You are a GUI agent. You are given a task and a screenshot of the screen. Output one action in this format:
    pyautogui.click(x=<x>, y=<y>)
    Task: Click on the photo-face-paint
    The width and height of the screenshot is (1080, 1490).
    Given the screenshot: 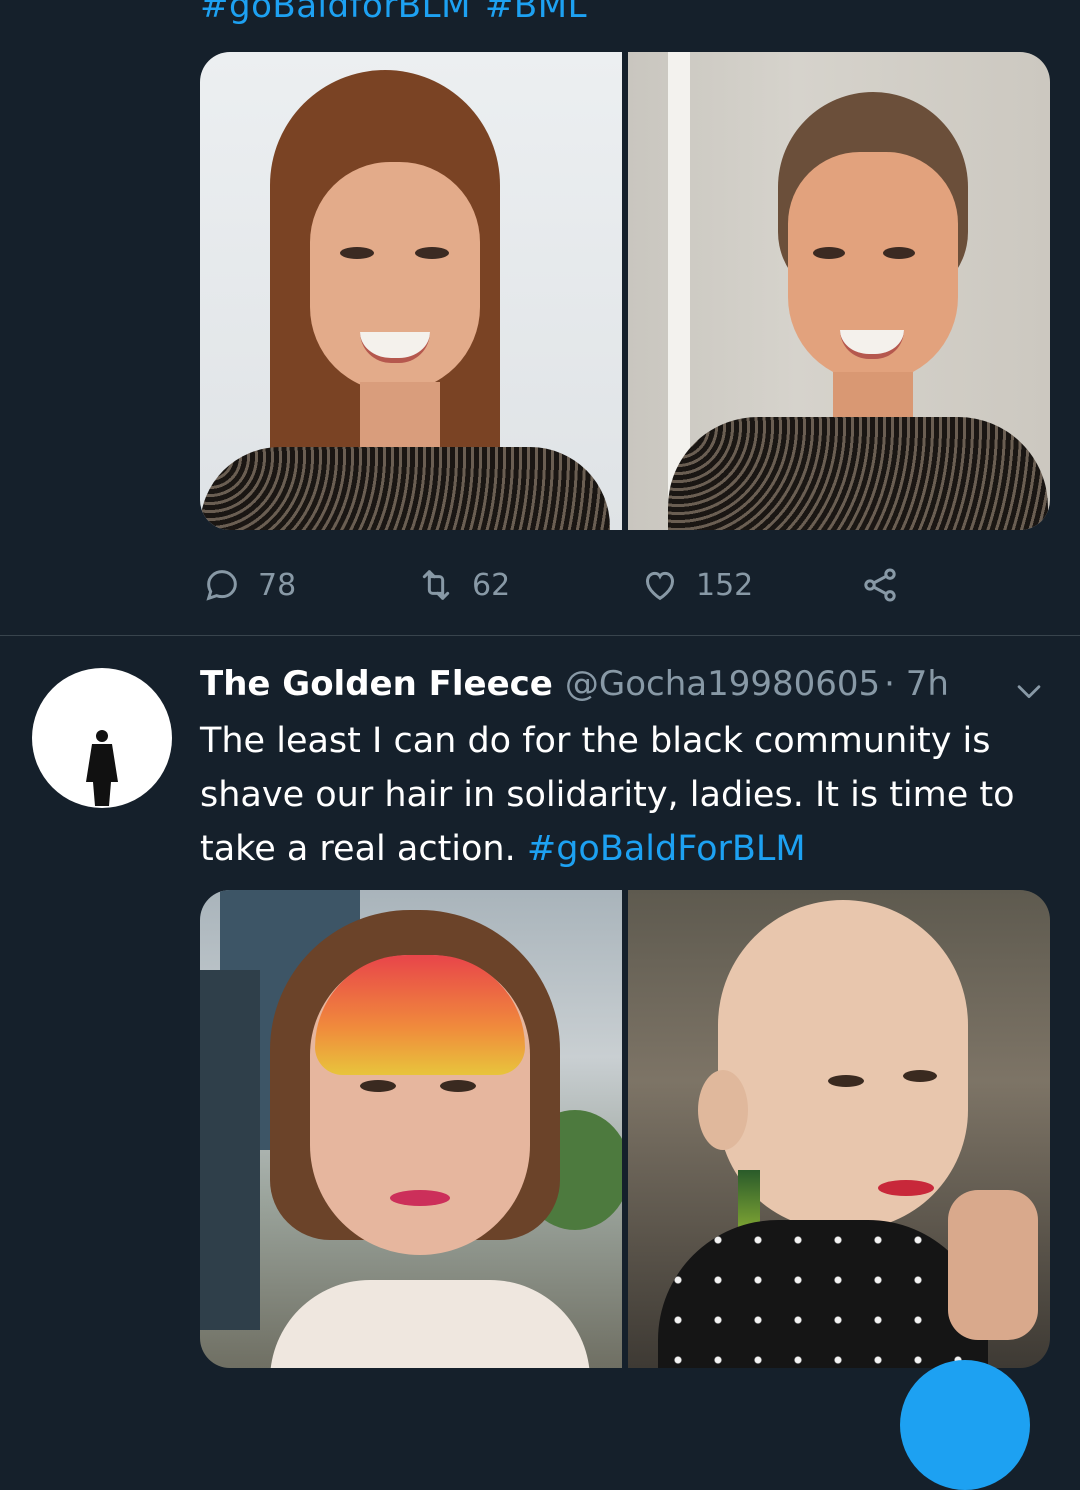 What is the action you would take?
    pyautogui.click(x=411, y=1129)
    